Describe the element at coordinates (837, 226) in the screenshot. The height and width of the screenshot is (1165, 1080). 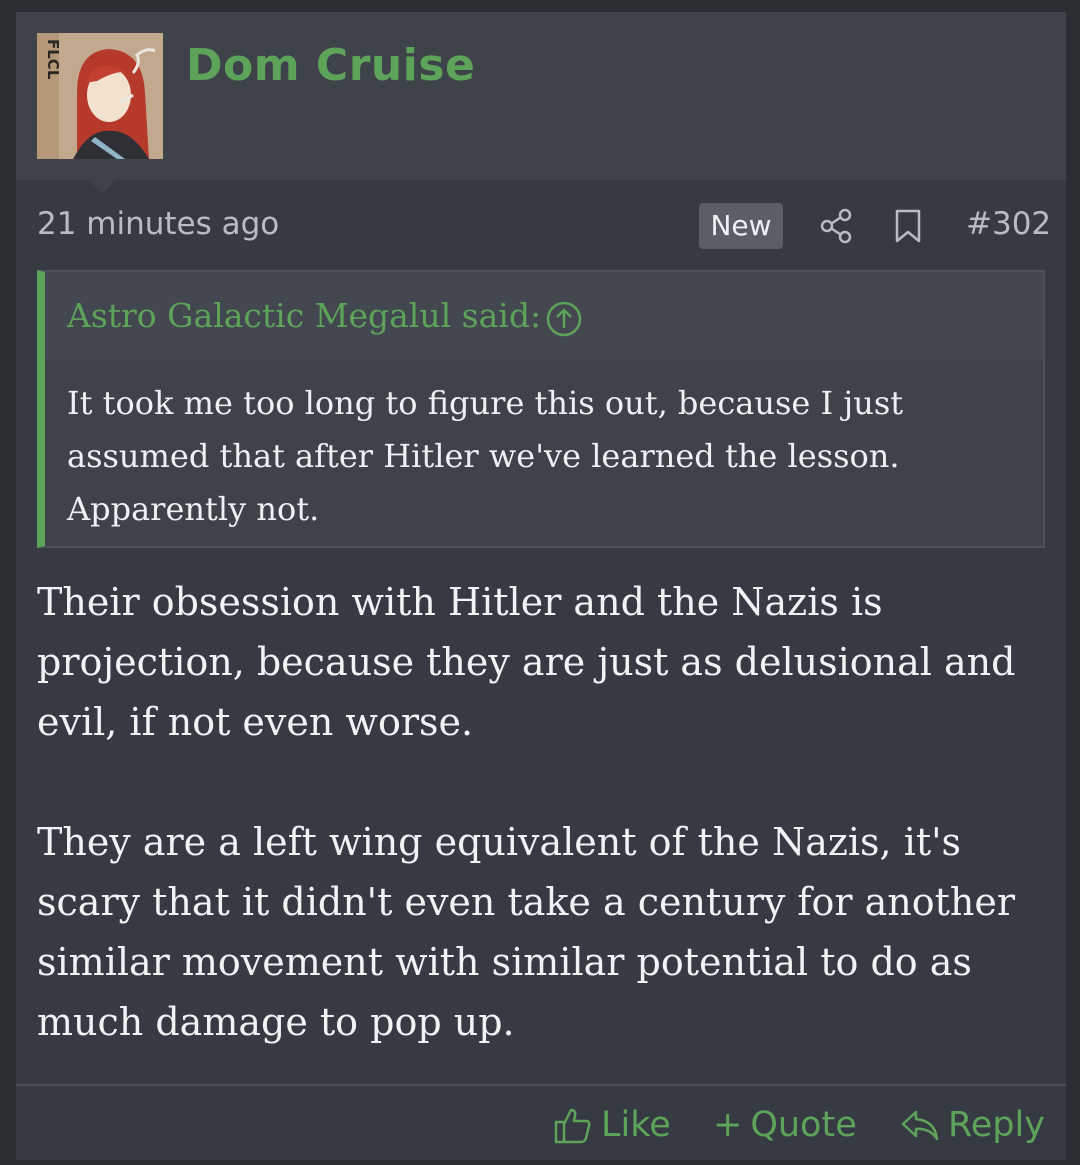
I see `share-icon` at that location.